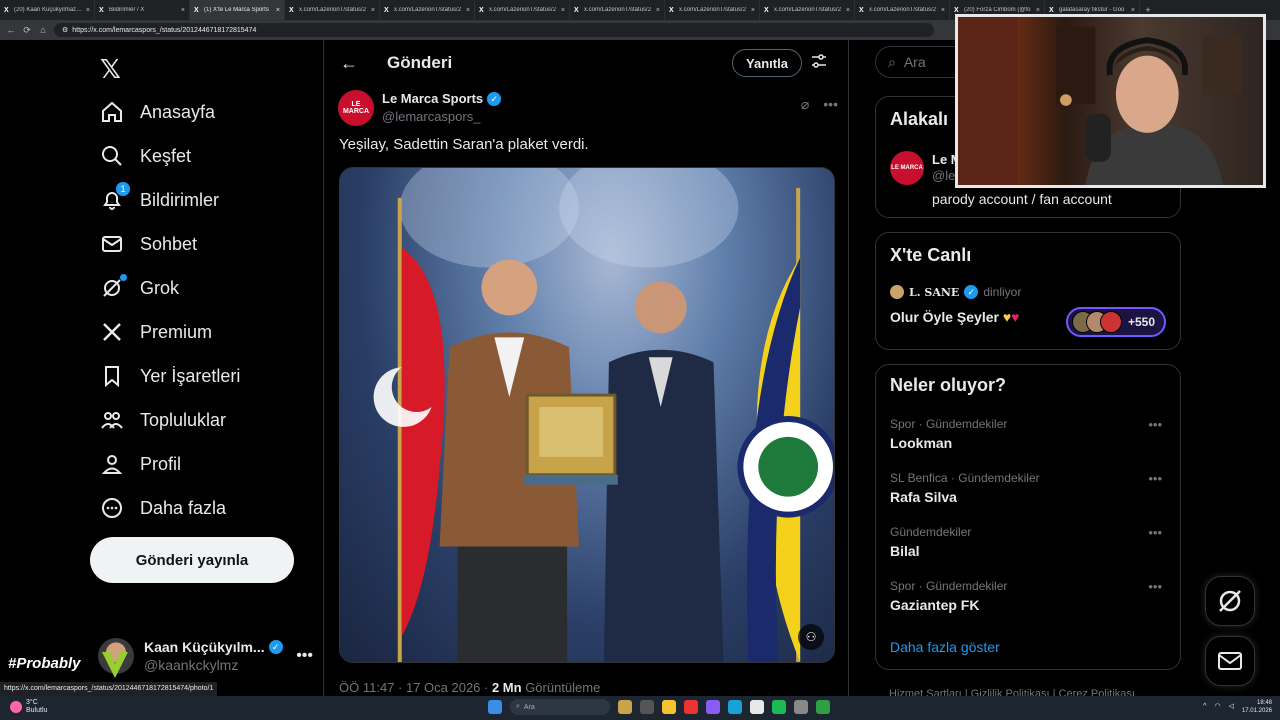 This screenshot has height=720, width=1280. I want to click on back-arrow-icon: ←, so click(349, 63).